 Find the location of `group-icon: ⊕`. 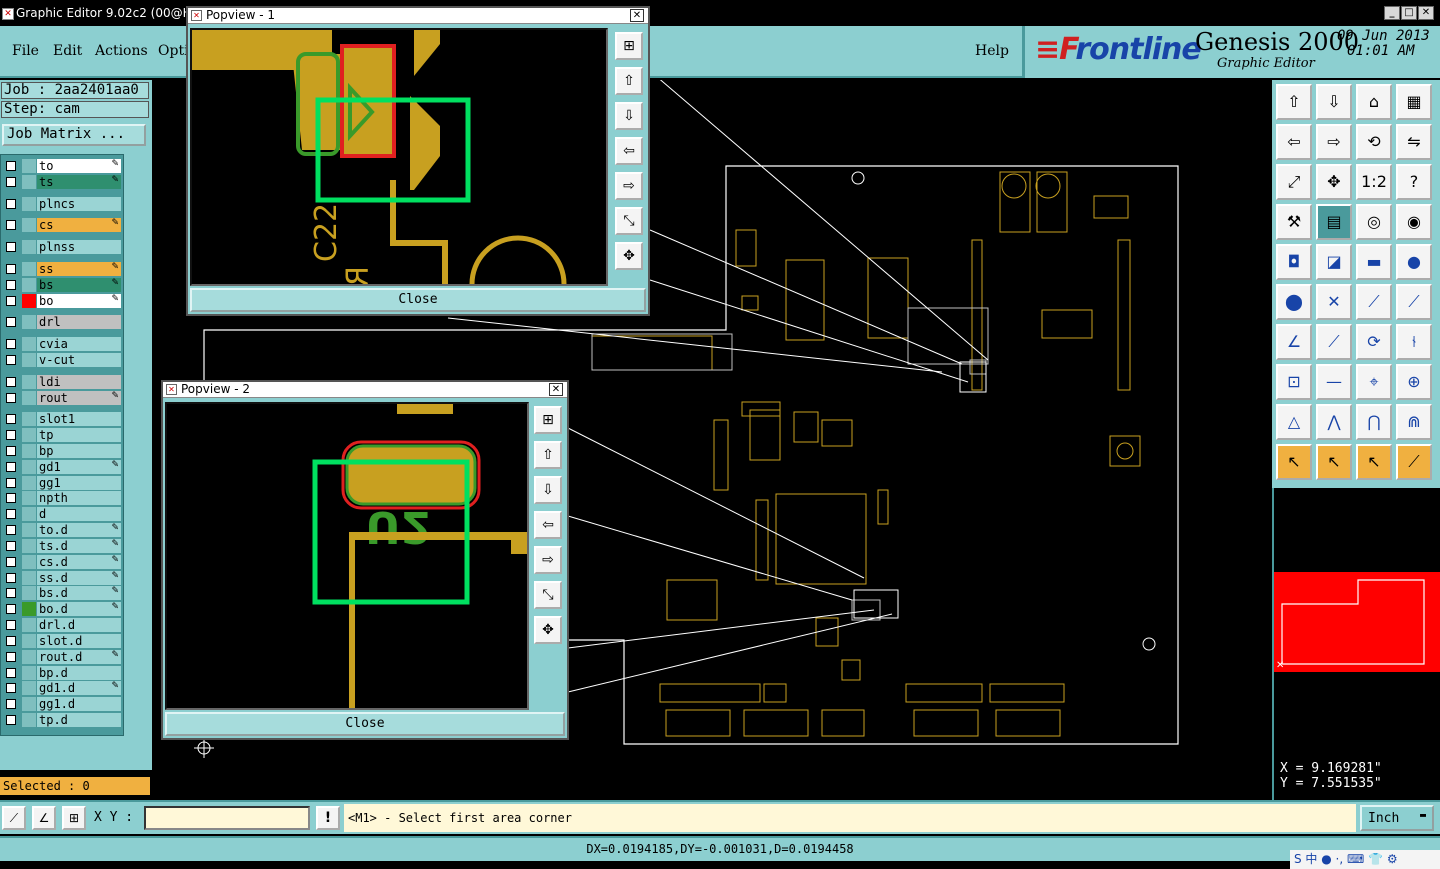

group-icon: ⊕ is located at coordinates (1414, 382).